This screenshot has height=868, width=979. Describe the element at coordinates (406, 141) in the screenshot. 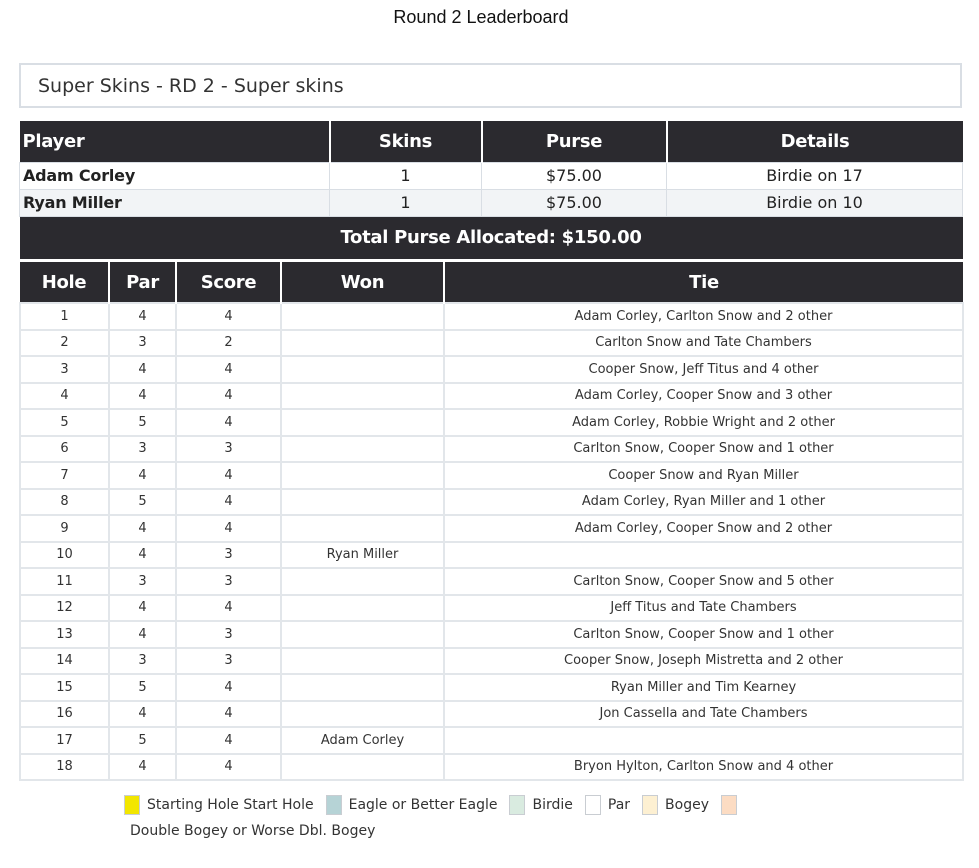

I see `column-header-skins: Skins` at that location.